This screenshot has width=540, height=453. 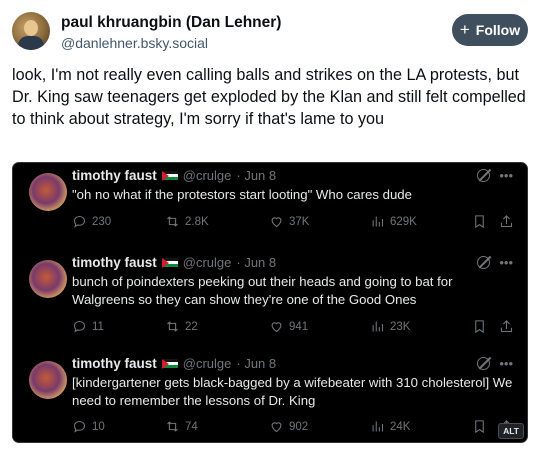 I want to click on repost-count: 2.8K, so click(x=197, y=221).